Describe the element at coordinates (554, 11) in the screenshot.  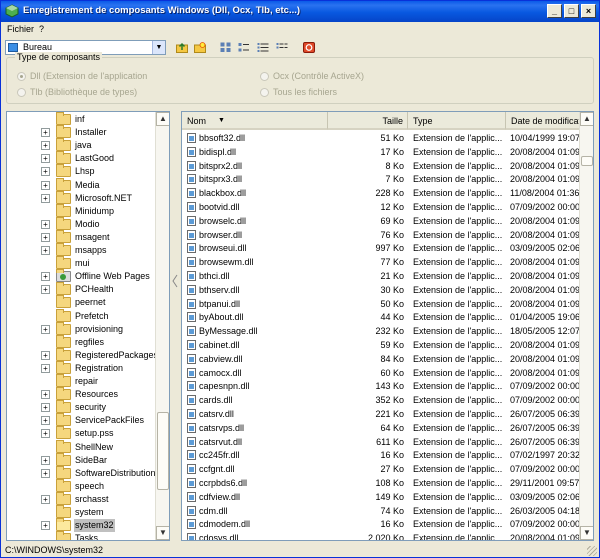
I see `minimize-button: _` at that location.